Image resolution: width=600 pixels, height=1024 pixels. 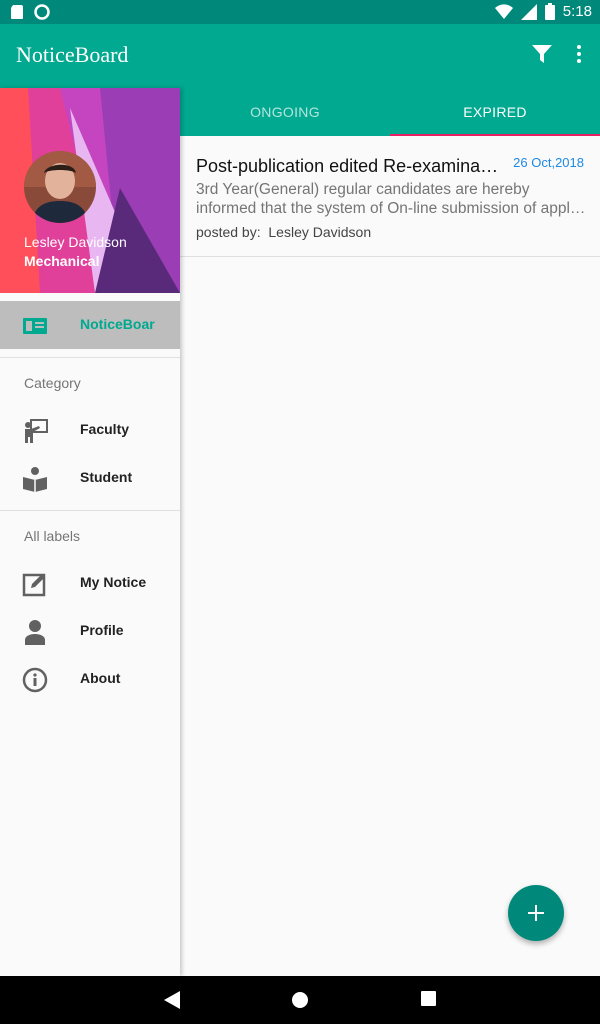 I want to click on sd-card-icon, so click(x=17, y=12).